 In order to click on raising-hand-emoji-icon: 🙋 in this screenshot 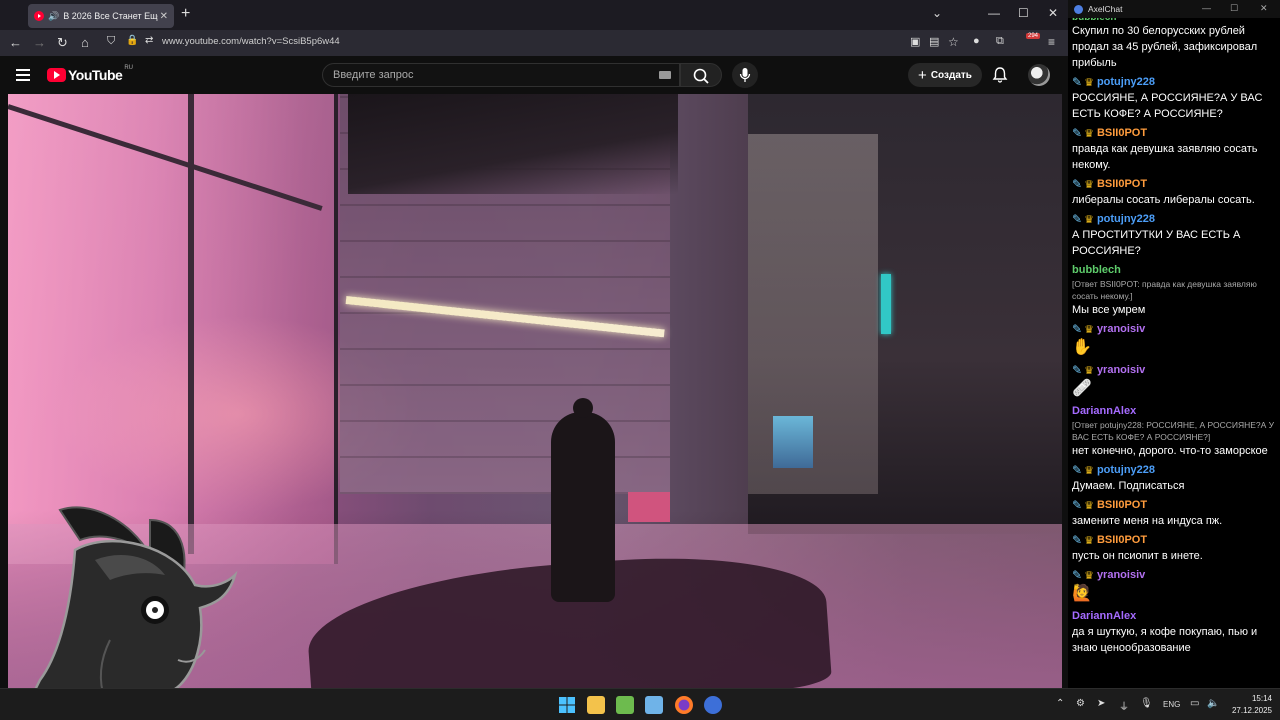, I will do `click(1082, 593)`.